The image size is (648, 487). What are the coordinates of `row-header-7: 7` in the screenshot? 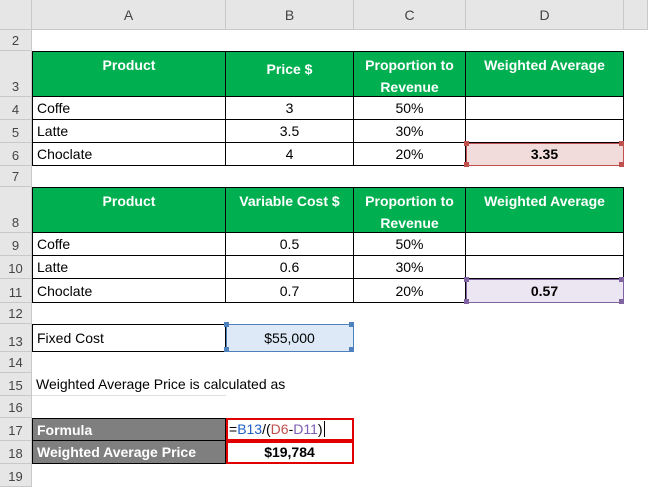 It's located at (16, 176).